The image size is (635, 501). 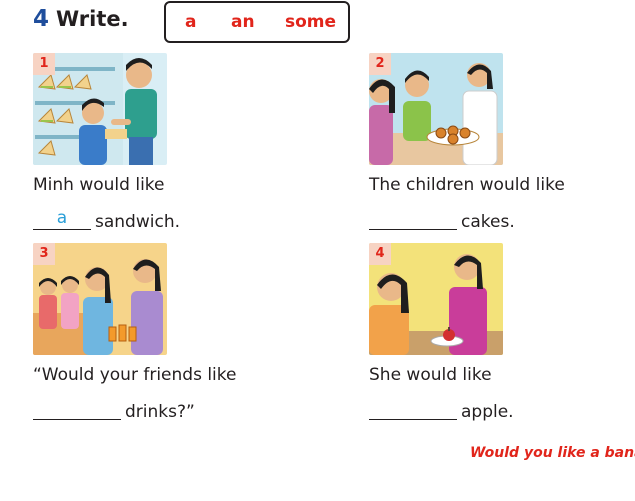 What do you see at coordinates (99, 185) in the screenshot?
I see `sentence-text: Minh would like` at bounding box center [99, 185].